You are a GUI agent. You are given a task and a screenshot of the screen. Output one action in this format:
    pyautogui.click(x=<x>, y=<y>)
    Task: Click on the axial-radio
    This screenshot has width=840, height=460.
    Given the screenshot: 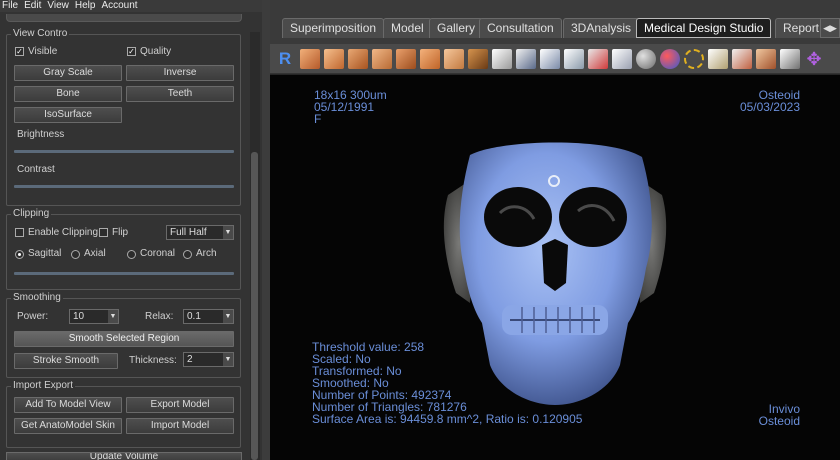 What is the action you would take?
    pyautogui.click(x=75, y=254)
    